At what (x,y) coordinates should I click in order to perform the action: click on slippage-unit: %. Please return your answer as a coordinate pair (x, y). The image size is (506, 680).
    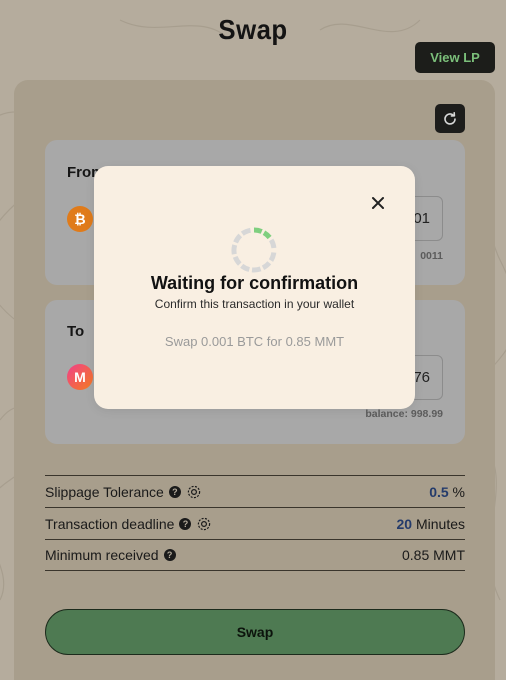
    Looking at the image, I should click on (458, 491).